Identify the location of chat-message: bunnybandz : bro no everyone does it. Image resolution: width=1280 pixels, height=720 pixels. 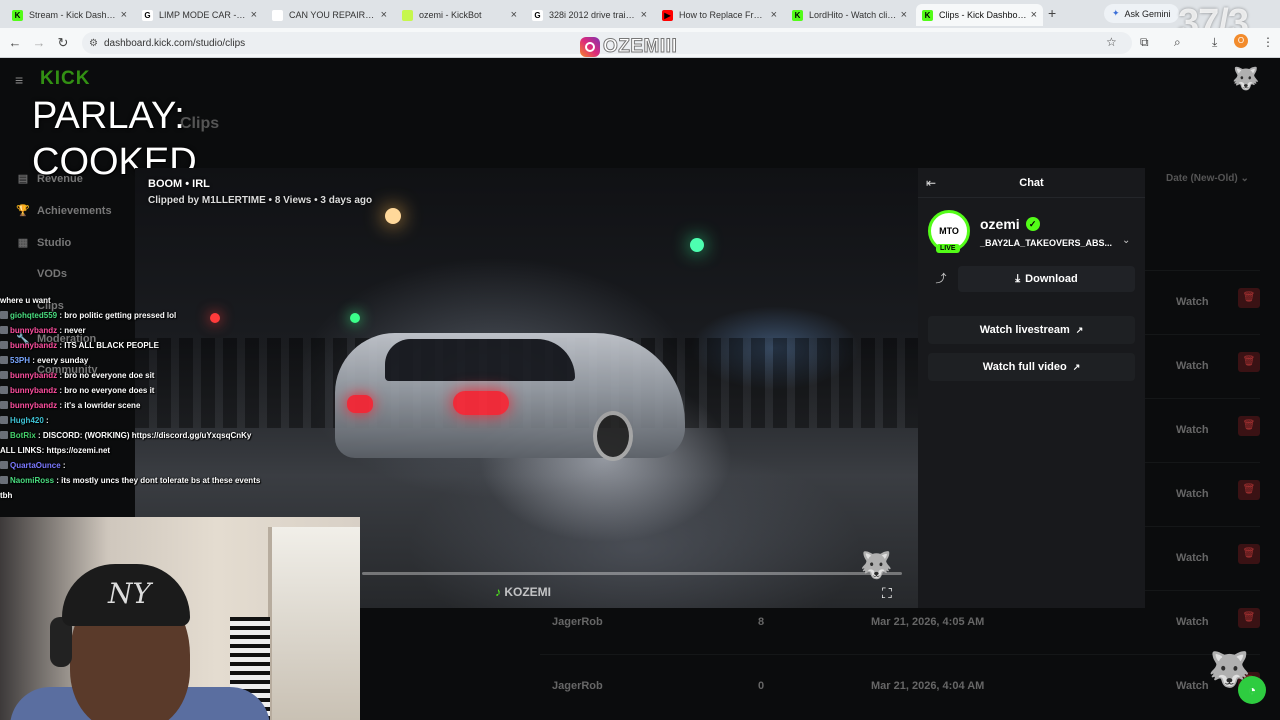
(135, 390).